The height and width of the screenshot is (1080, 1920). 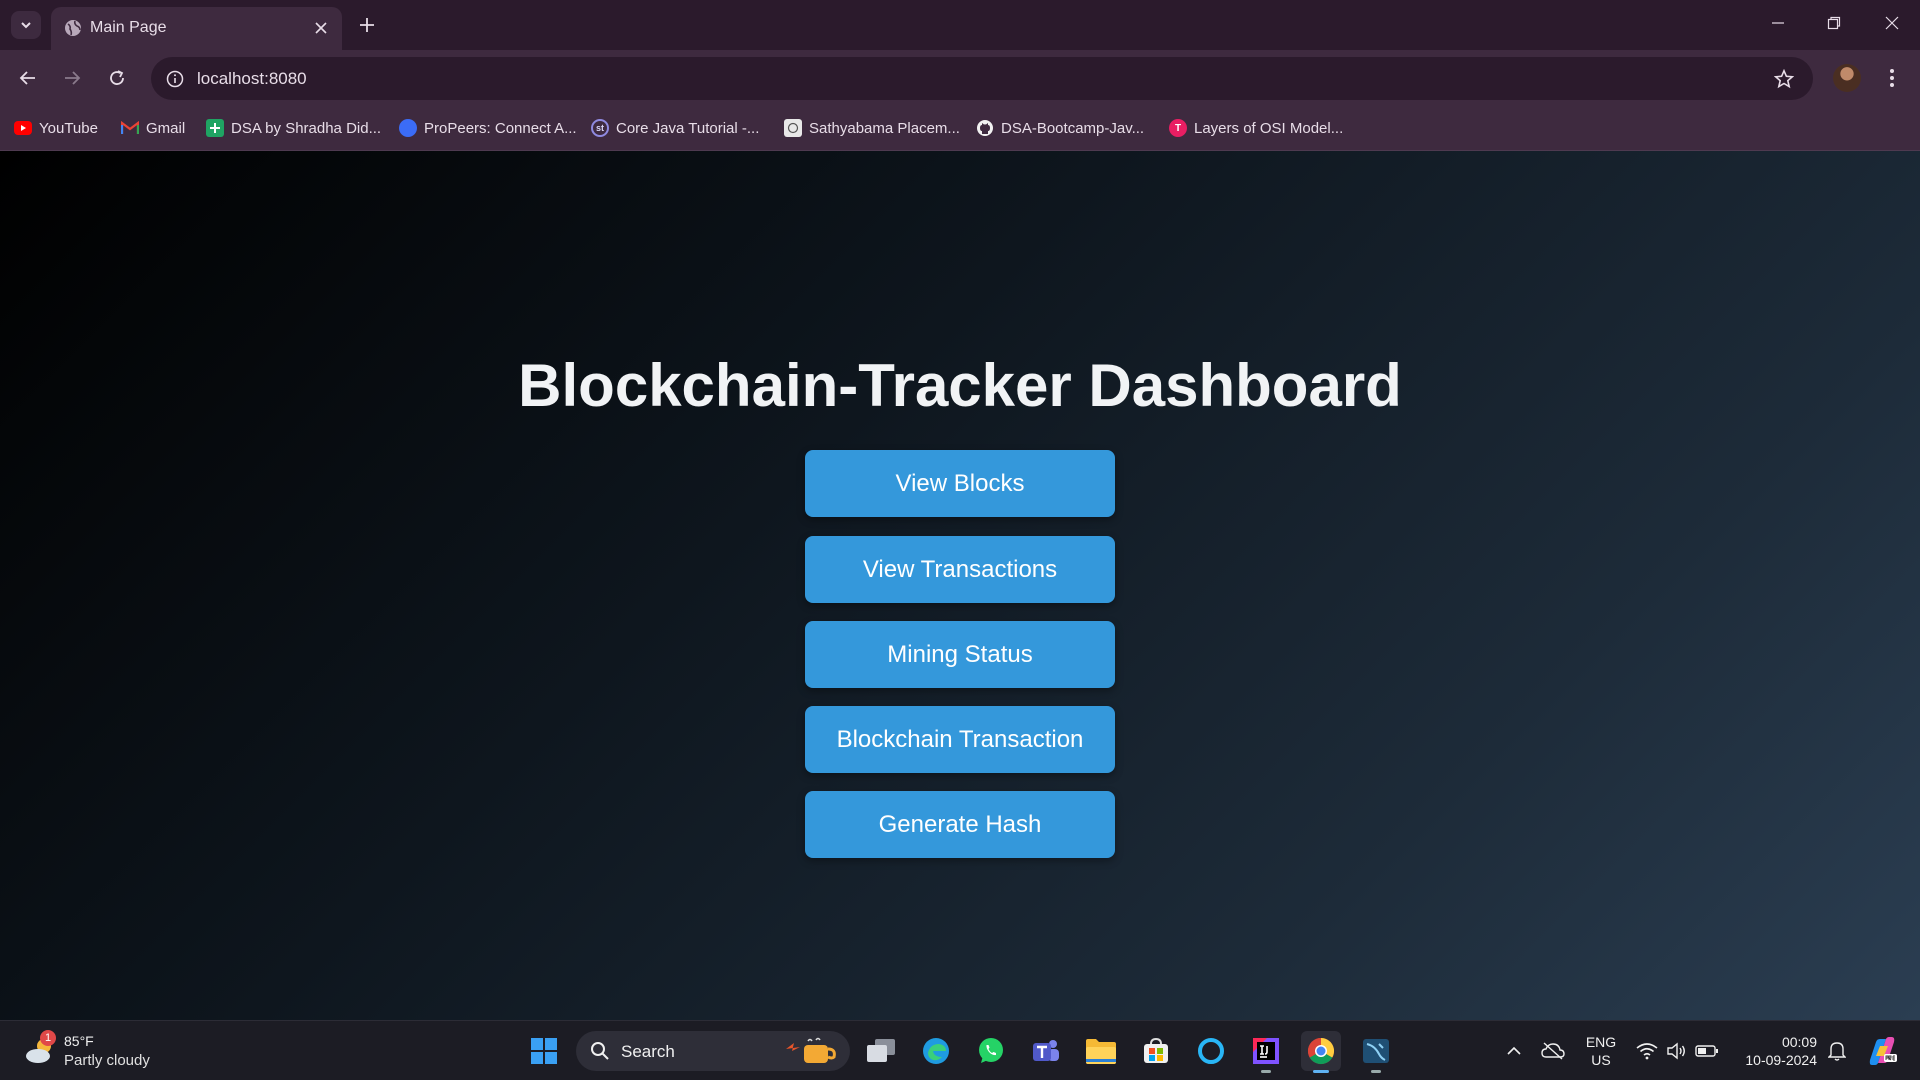 What do you see at coordinates (1321, 1071) in the screenshot?
I see `running-indicator` at bounding box center [1321, 1071].